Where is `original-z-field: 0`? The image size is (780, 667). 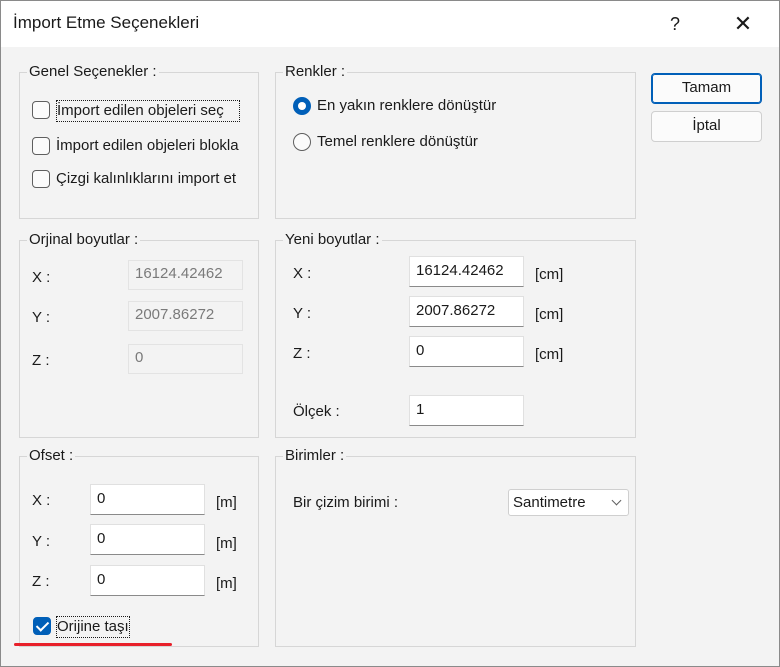 original-z-field: 0 is located at coordinates (185, 359).